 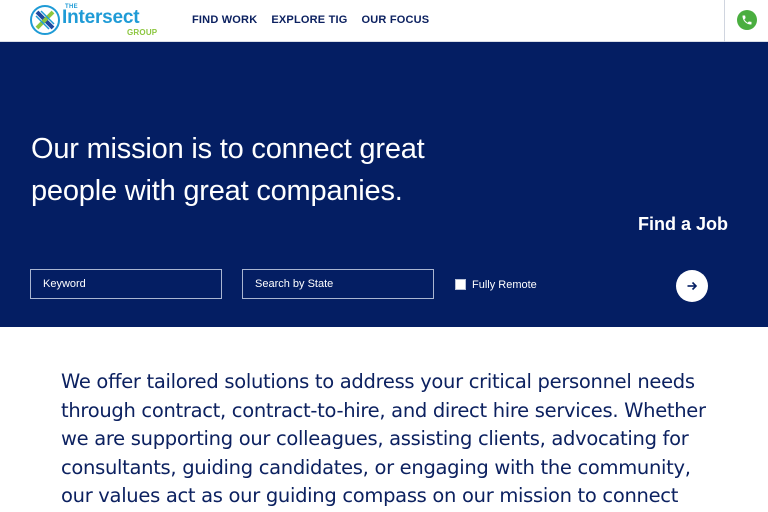 What do you see at coordinates (396, 20) in the screenshot?
I see `nav-our-focus: OUR FOCUS` at bounding box center [396, 20].